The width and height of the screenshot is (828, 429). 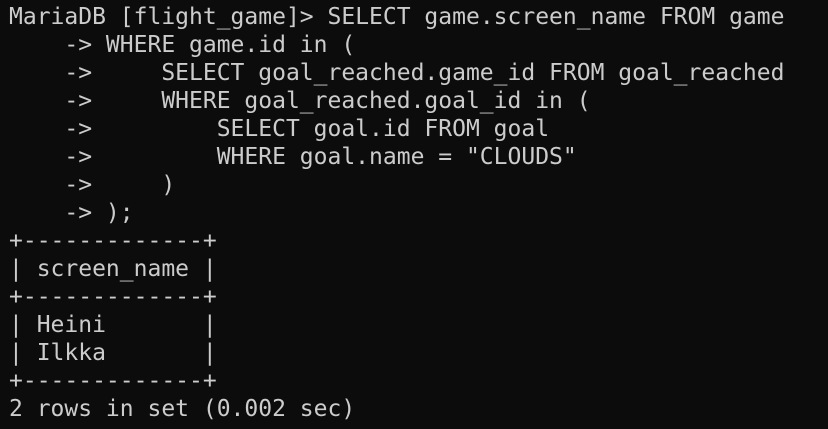 What do you see at coordinates (113, 325) in the screenshot?
I see `table-row: | Heini |` at bounding box center [113, 325].